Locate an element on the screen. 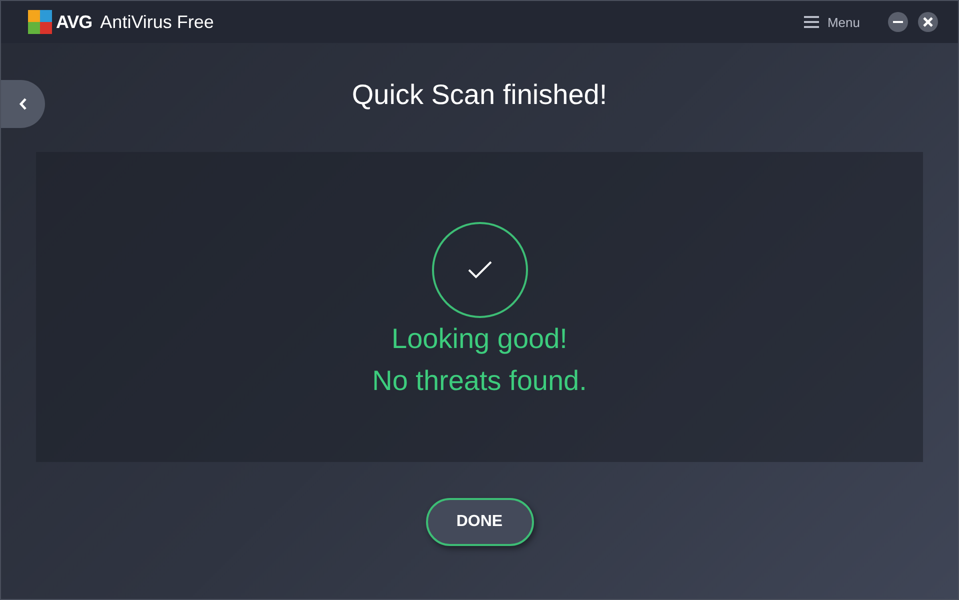 This screenshot has width=959, height=600. done-button: DONE is located at coordinates (480, 522).